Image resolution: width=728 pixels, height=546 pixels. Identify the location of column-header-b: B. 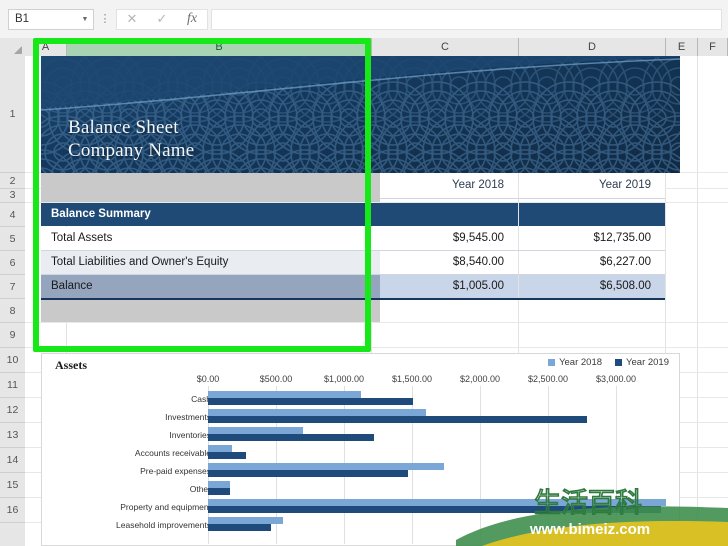
(219, 47).